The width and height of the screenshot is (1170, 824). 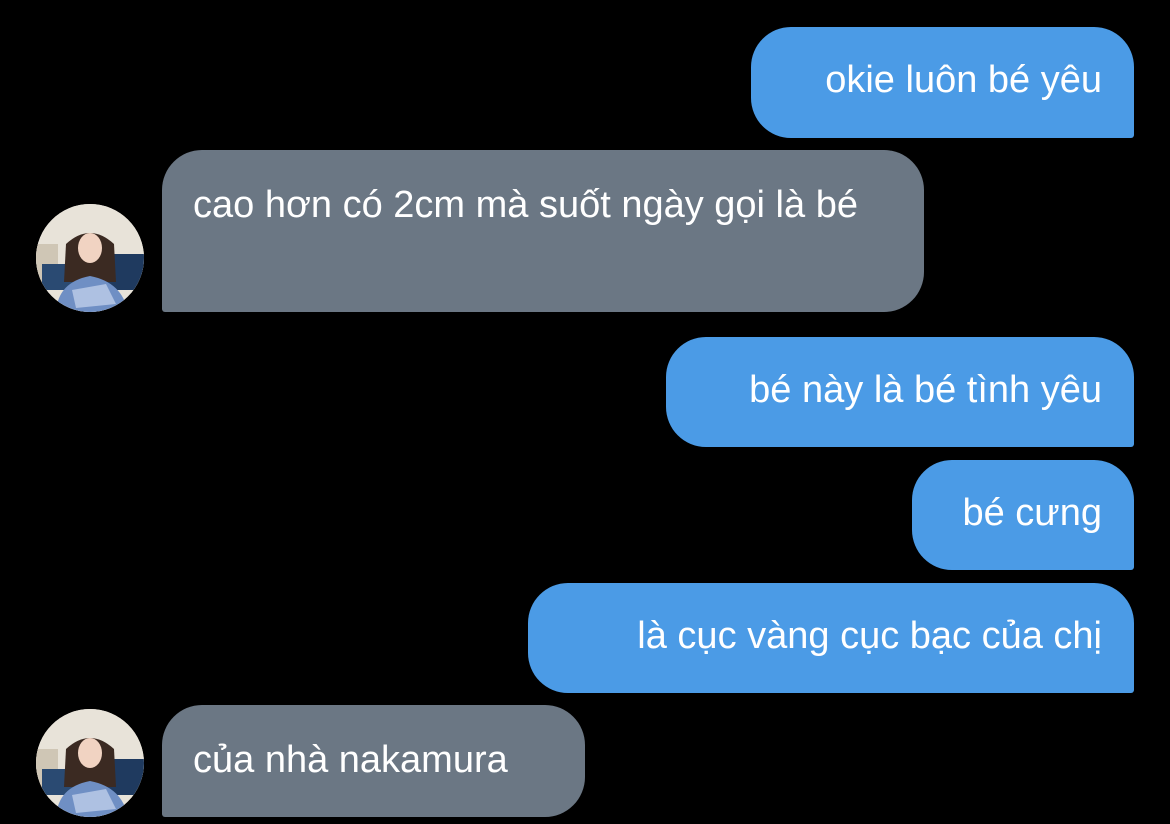 I want to click on message-text: là cục vàng cục bạc của chị, so click(x=869, y=636).